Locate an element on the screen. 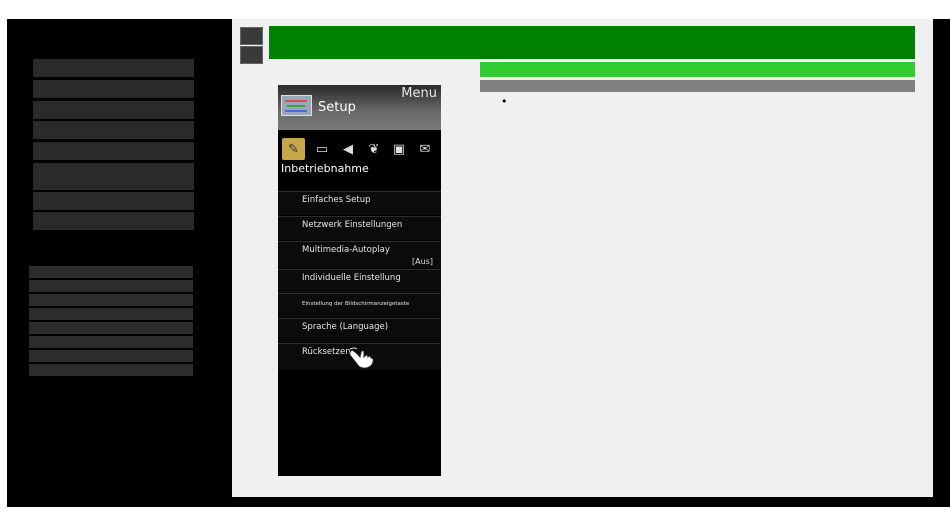  setup-sliders-icon is located at coordinates (296, 105).